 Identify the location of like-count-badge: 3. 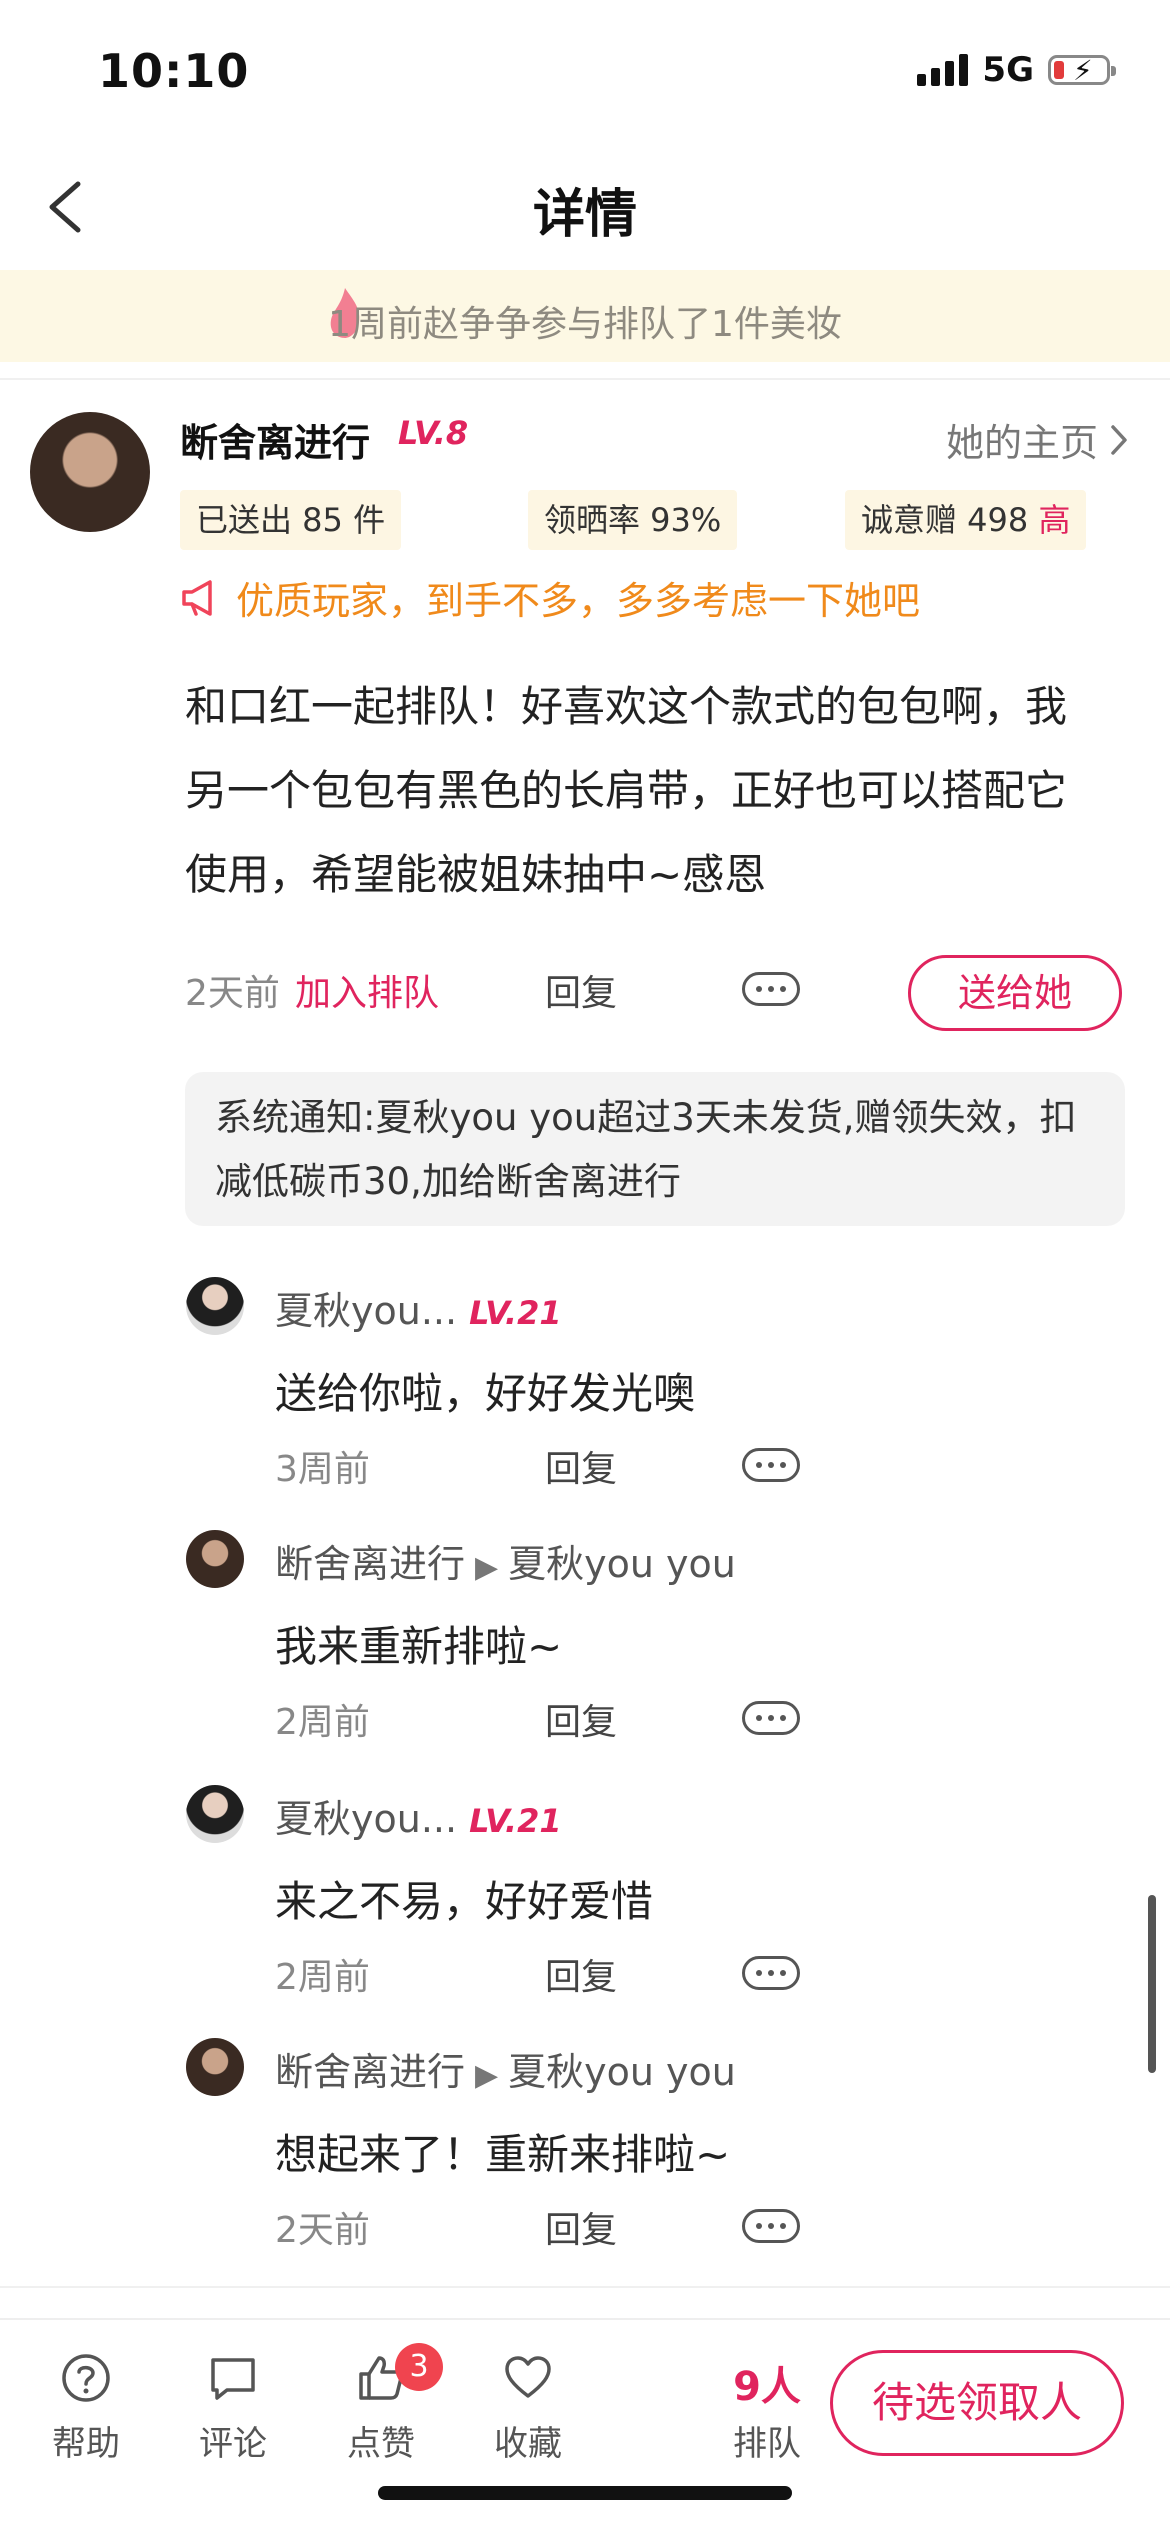
(419, 2367).